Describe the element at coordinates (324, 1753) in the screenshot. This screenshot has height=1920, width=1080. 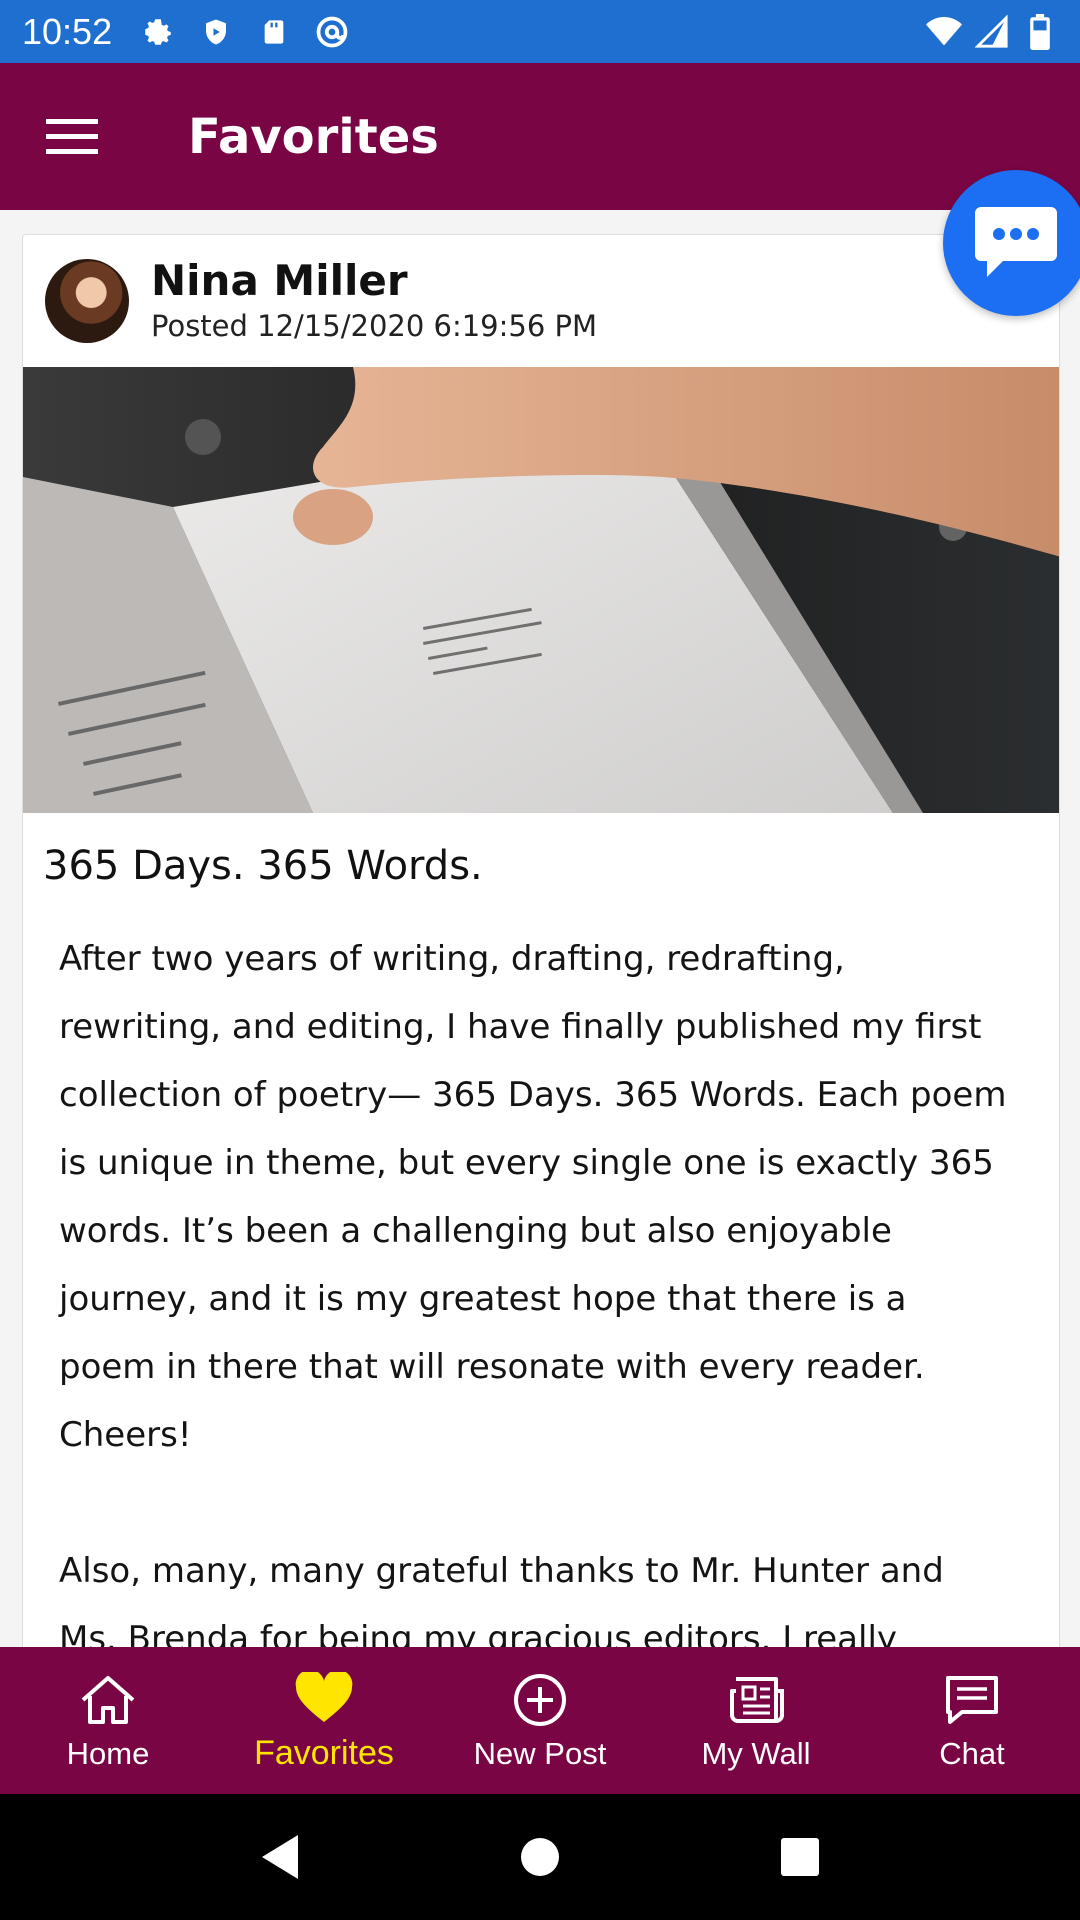
I see `nav-label-favorites: Favorites` at that location.